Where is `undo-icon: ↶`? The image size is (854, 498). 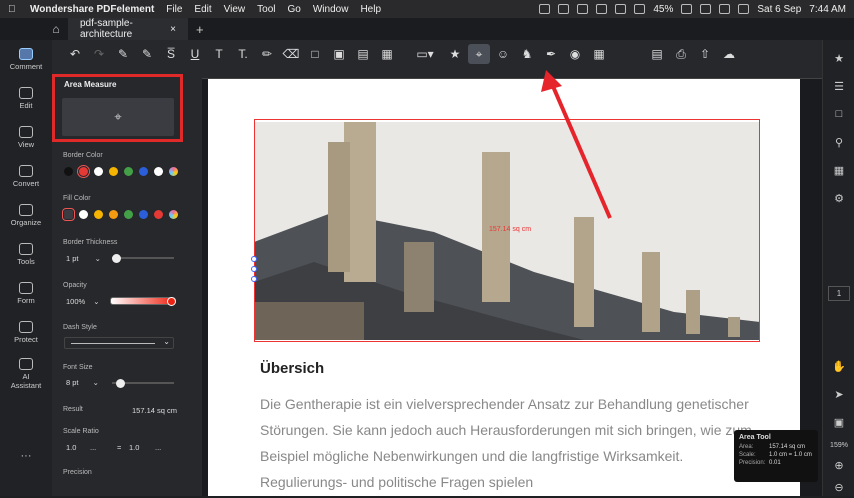 undo-icon: ↶ is located at coordinates (75, 54).